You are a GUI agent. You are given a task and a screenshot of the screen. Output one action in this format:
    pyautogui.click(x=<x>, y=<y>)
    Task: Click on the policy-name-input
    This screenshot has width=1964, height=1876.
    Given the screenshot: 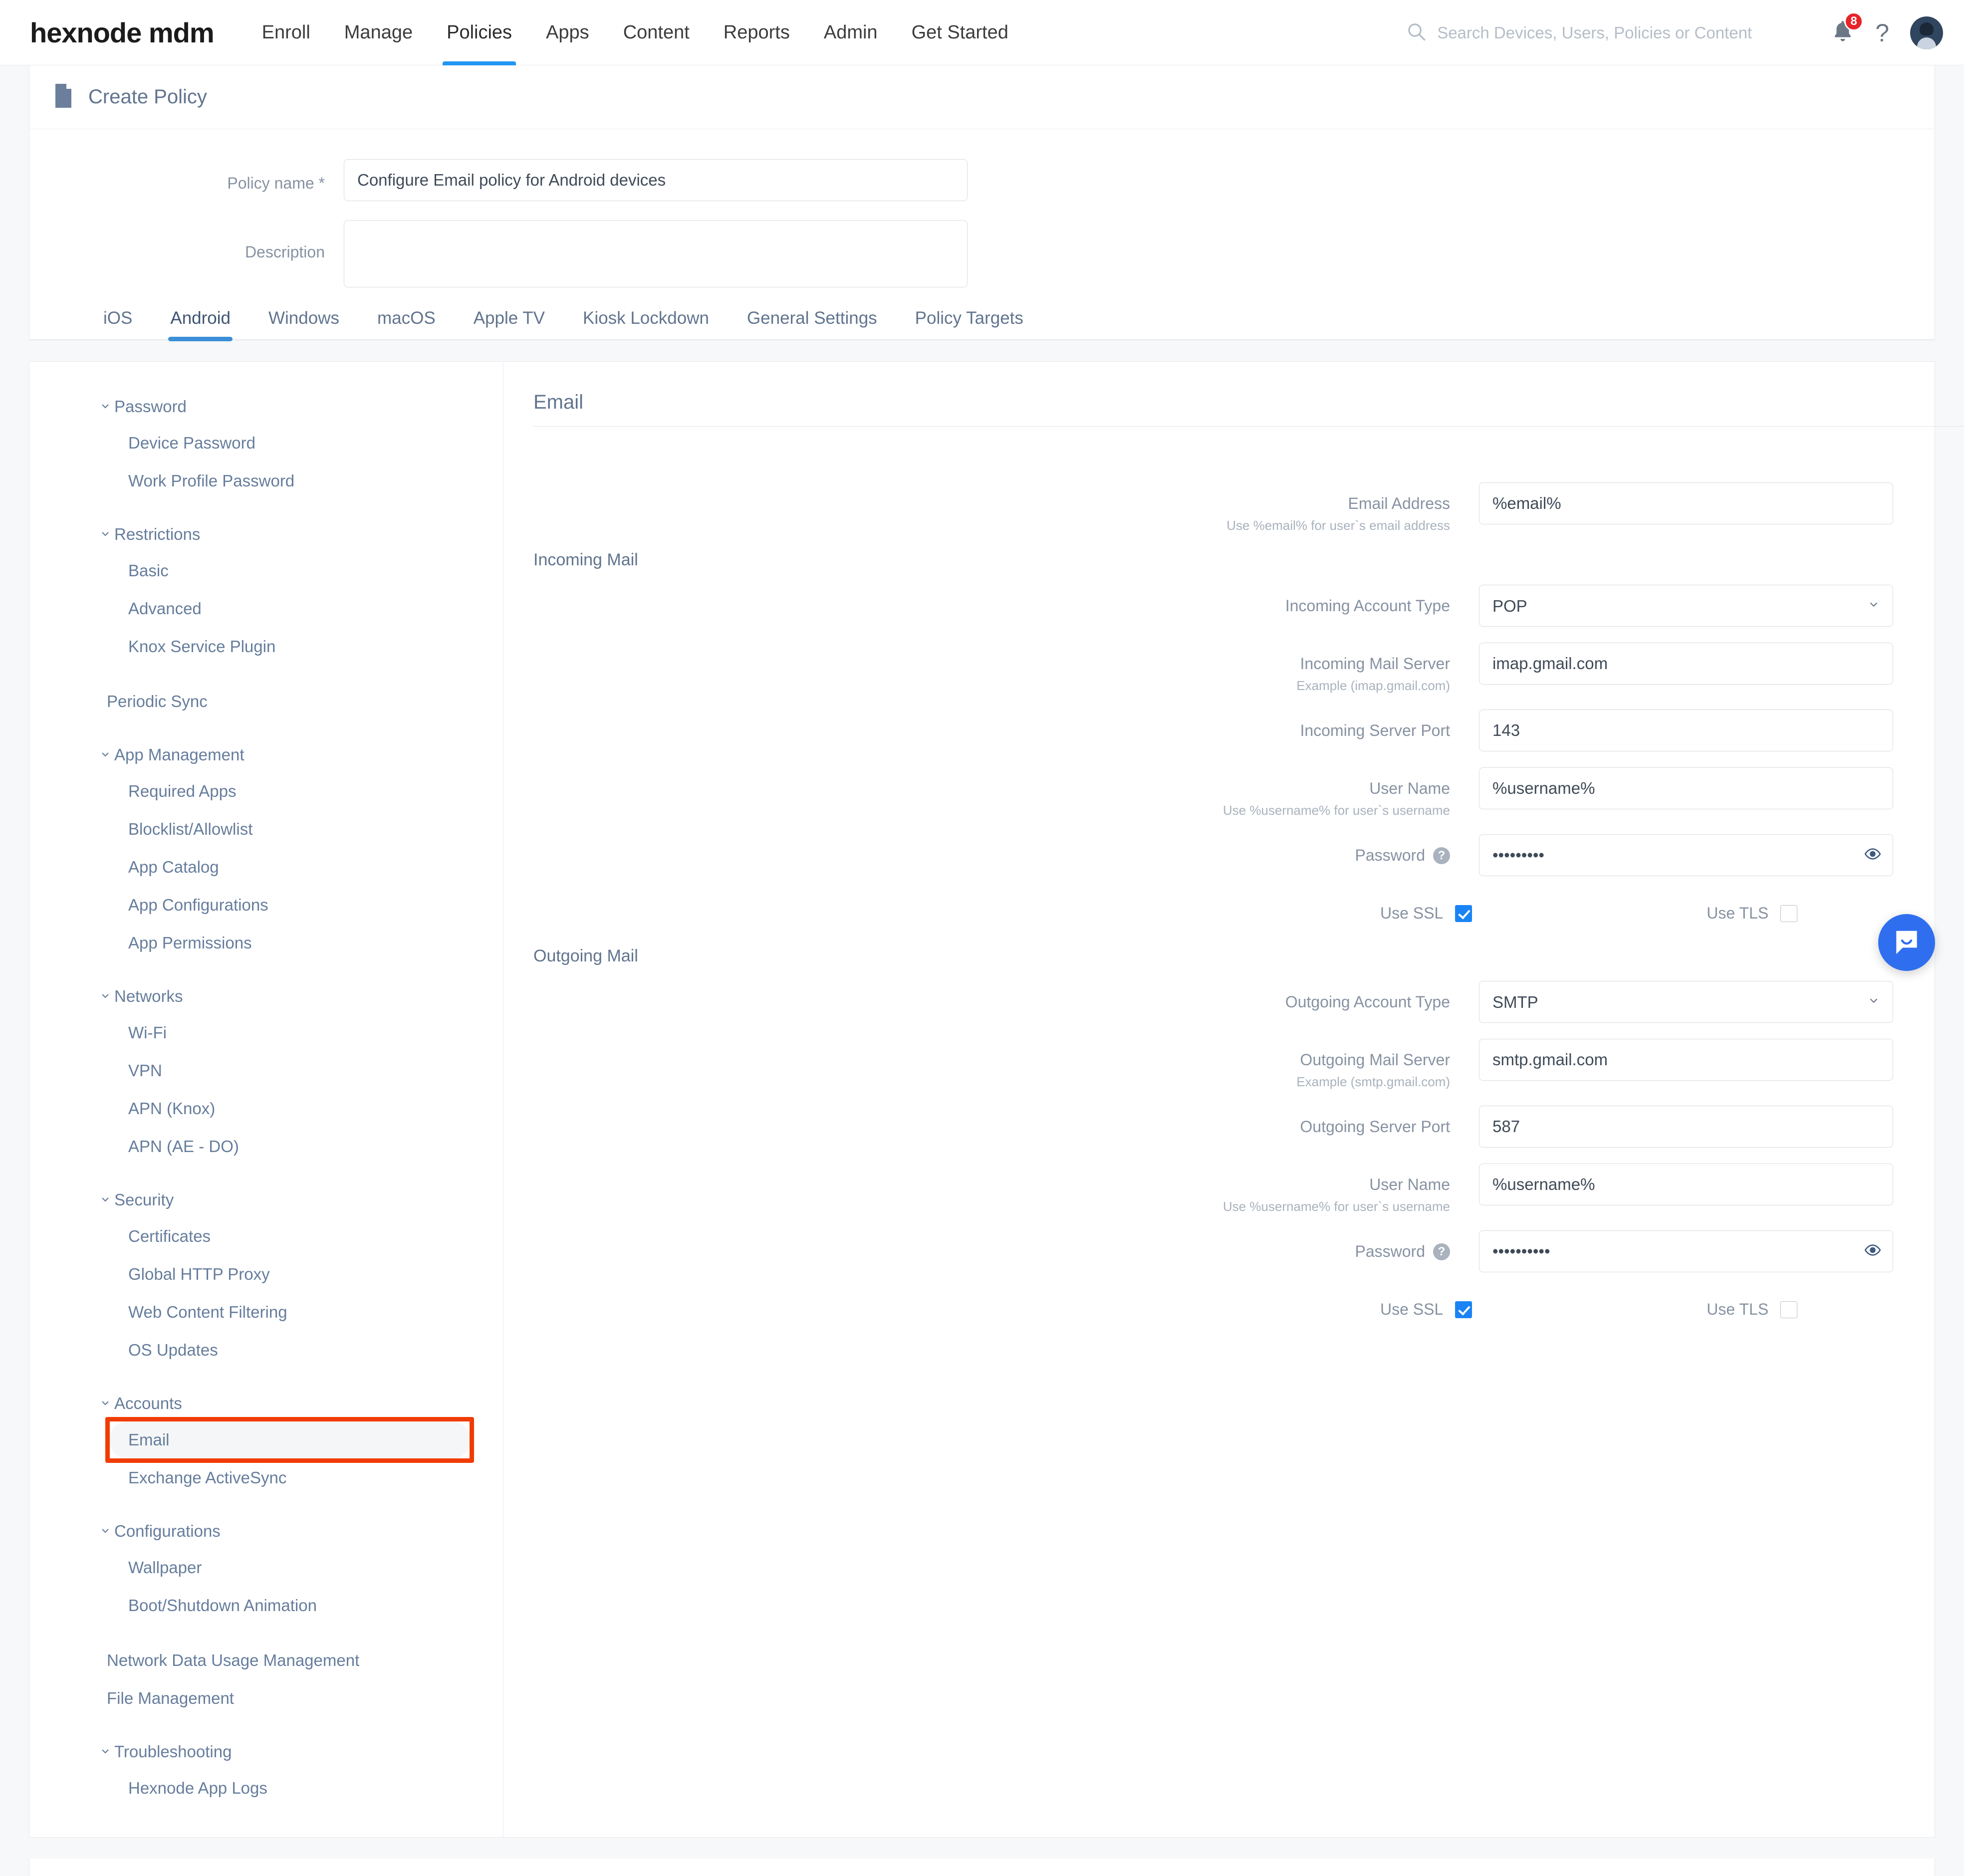 What is the action you would take?
    pyautogui.click(x=656, y=180)
    